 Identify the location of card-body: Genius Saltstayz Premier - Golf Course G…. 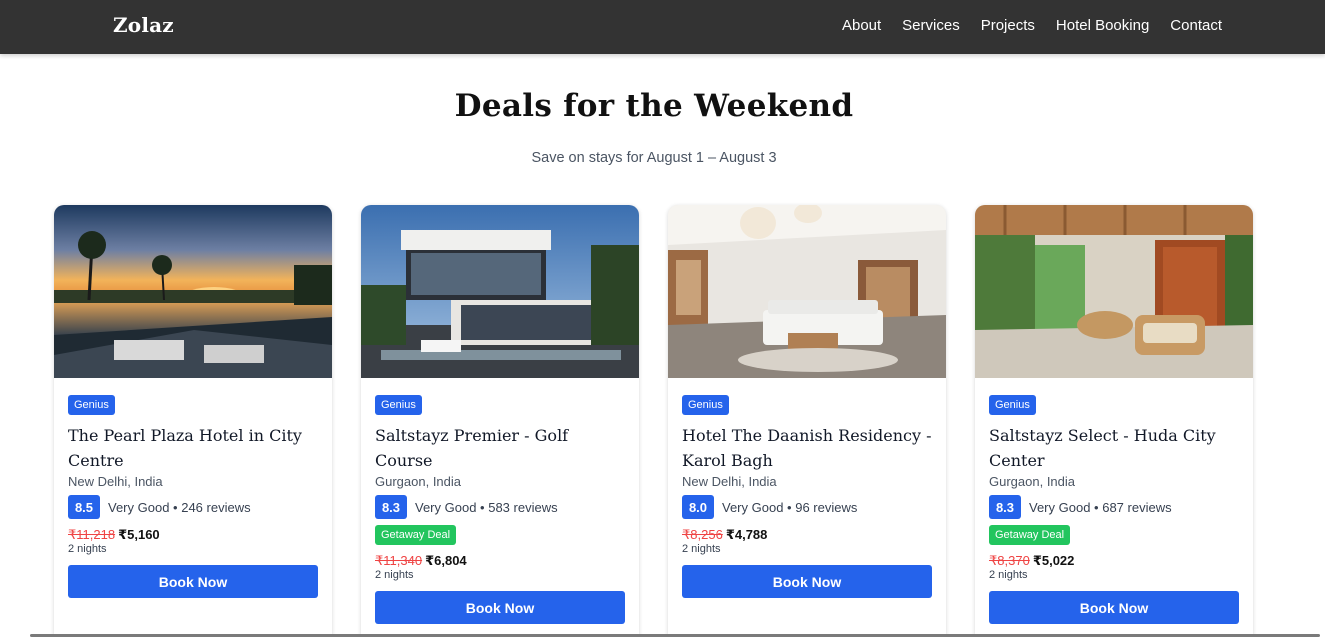
(500, 509).